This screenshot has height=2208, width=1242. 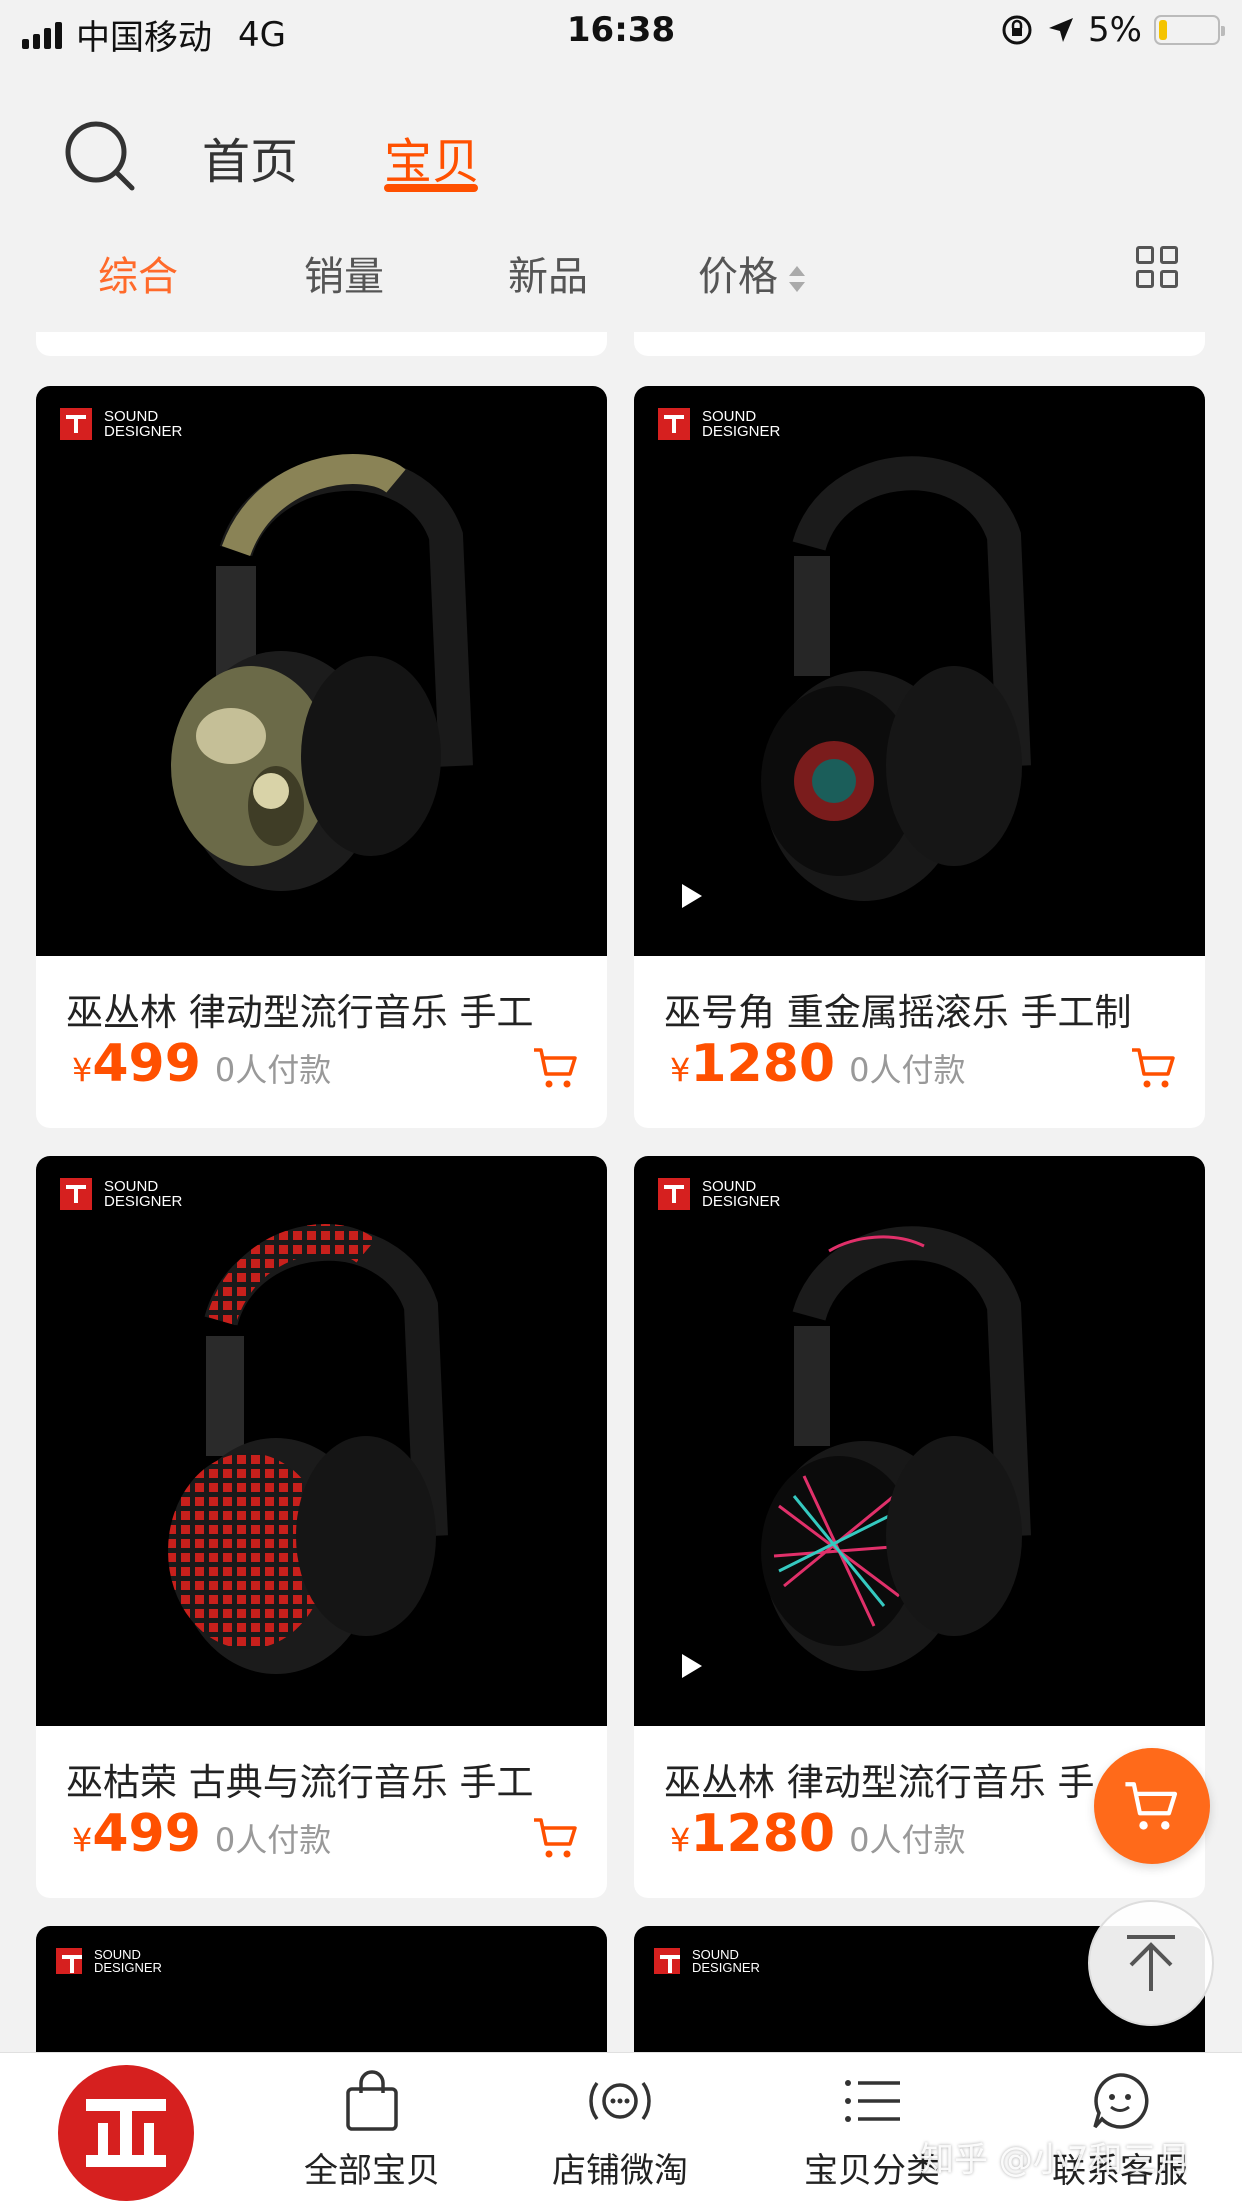 I want to click on headphones-camo-image, so click(x=322, y=672).